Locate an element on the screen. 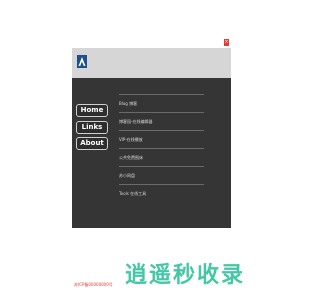  site-logo is located at coordinates (82, 61).